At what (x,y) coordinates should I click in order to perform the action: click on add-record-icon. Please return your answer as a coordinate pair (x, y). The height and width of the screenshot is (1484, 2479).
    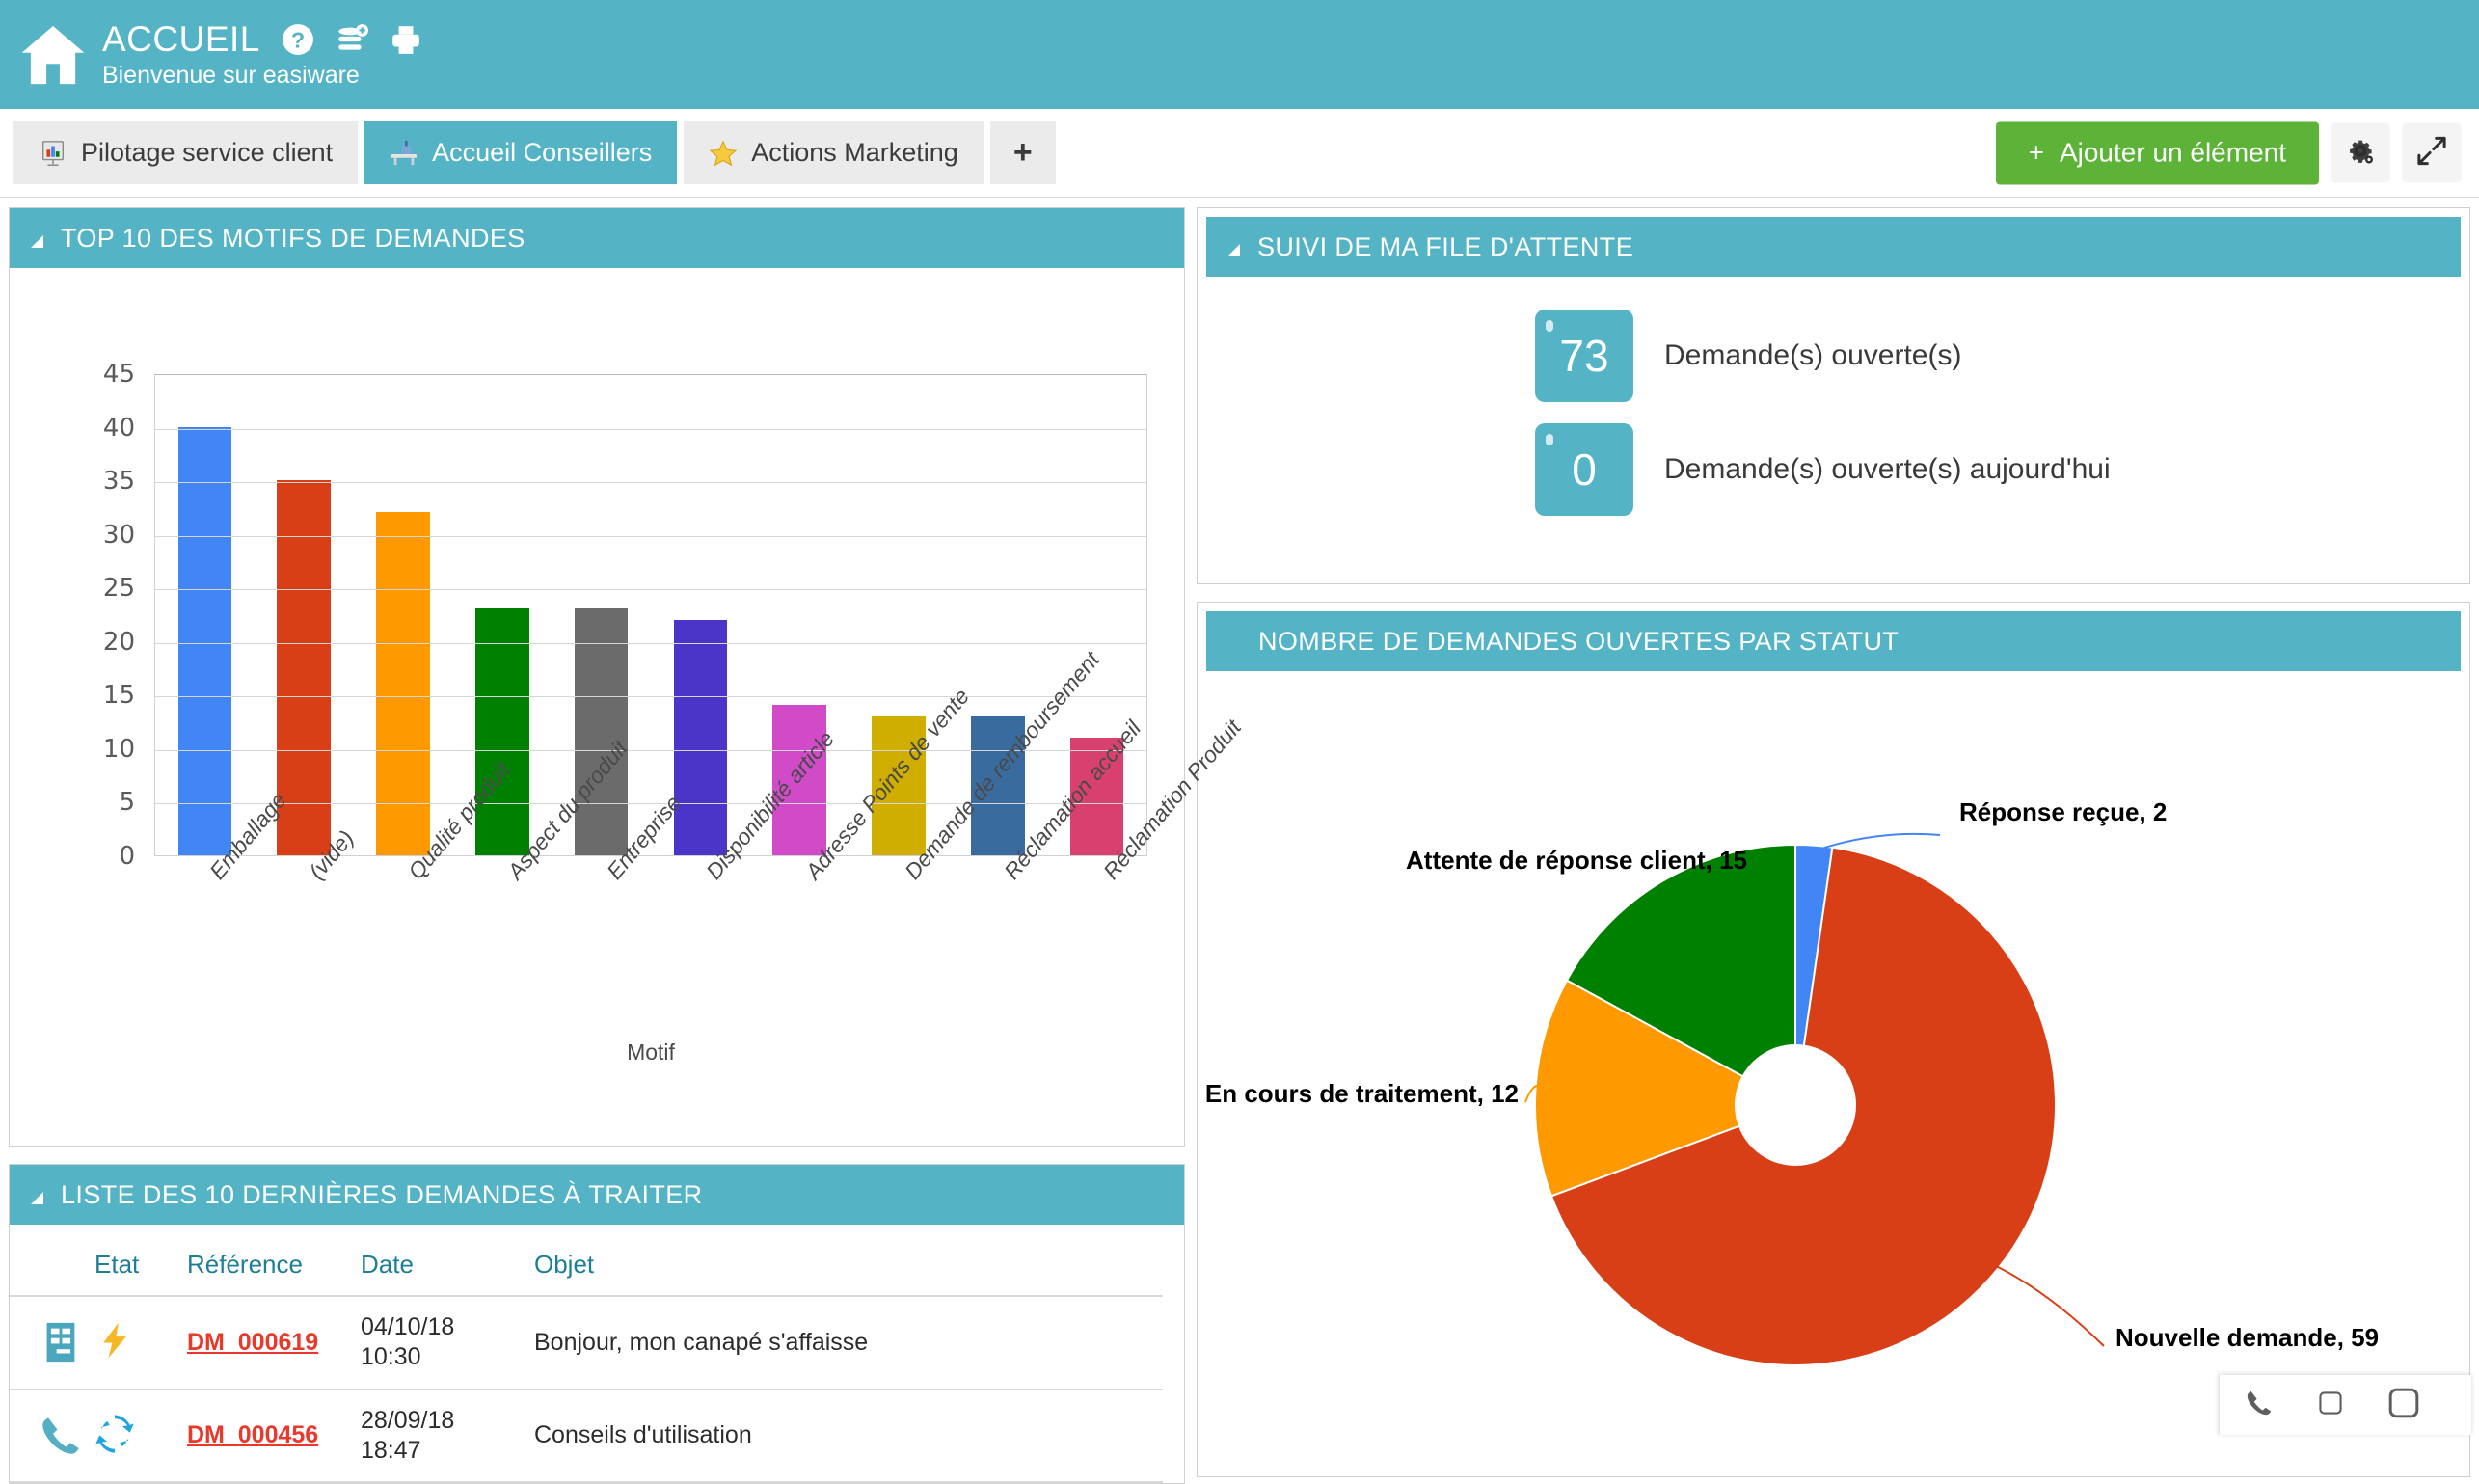
    Looking at the image, I should click on (352, 39).